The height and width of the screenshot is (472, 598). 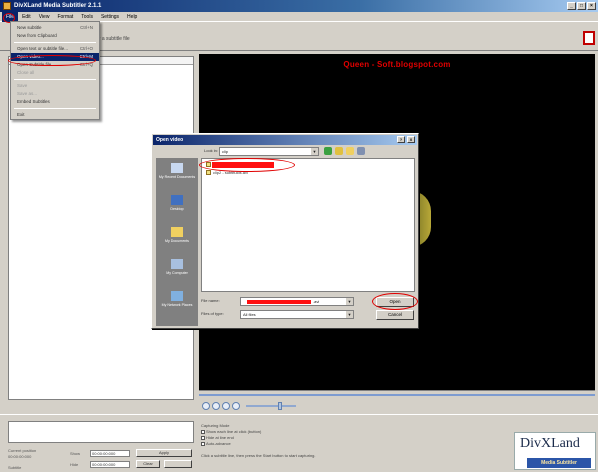 I want to click on show-time-field: 00:00:00:000, so click(x=110, y=453).